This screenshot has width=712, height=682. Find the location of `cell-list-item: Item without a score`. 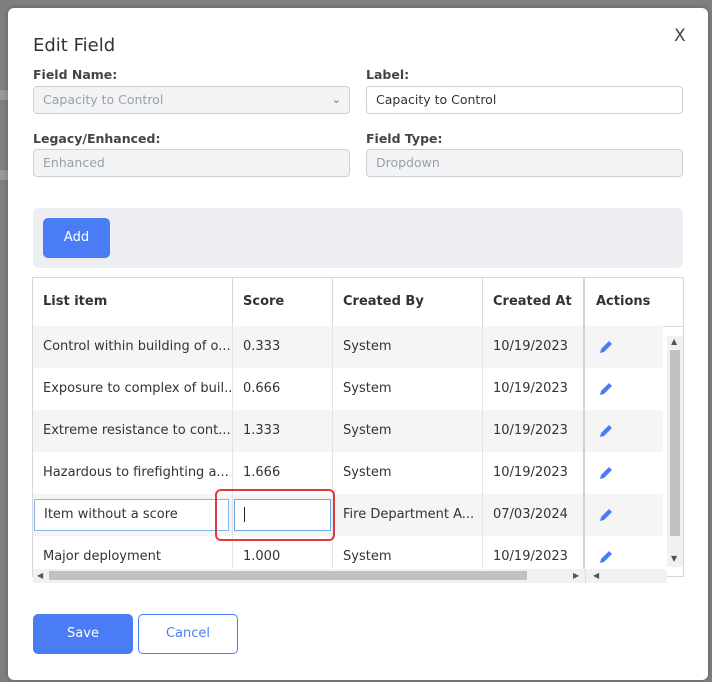

cell-list-item: Item without a score is located at coordinates (133, 515).